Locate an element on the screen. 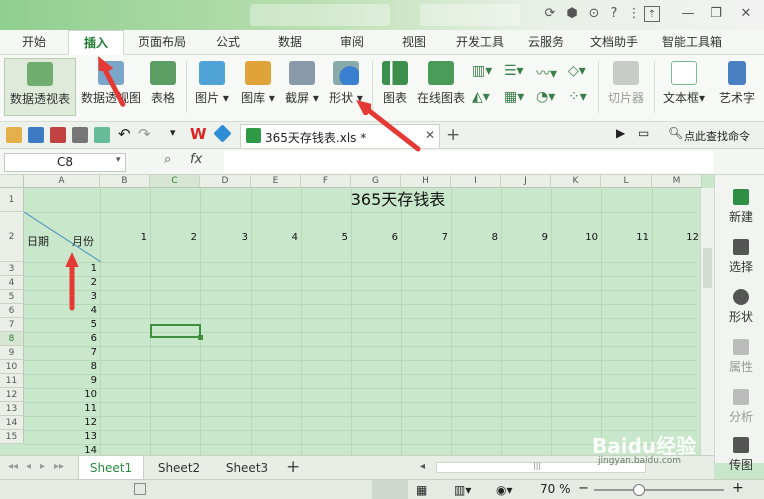 The width and height of the screenshot is (764, 499). month-number-cell: 7 is located at coordinates (433, 237).